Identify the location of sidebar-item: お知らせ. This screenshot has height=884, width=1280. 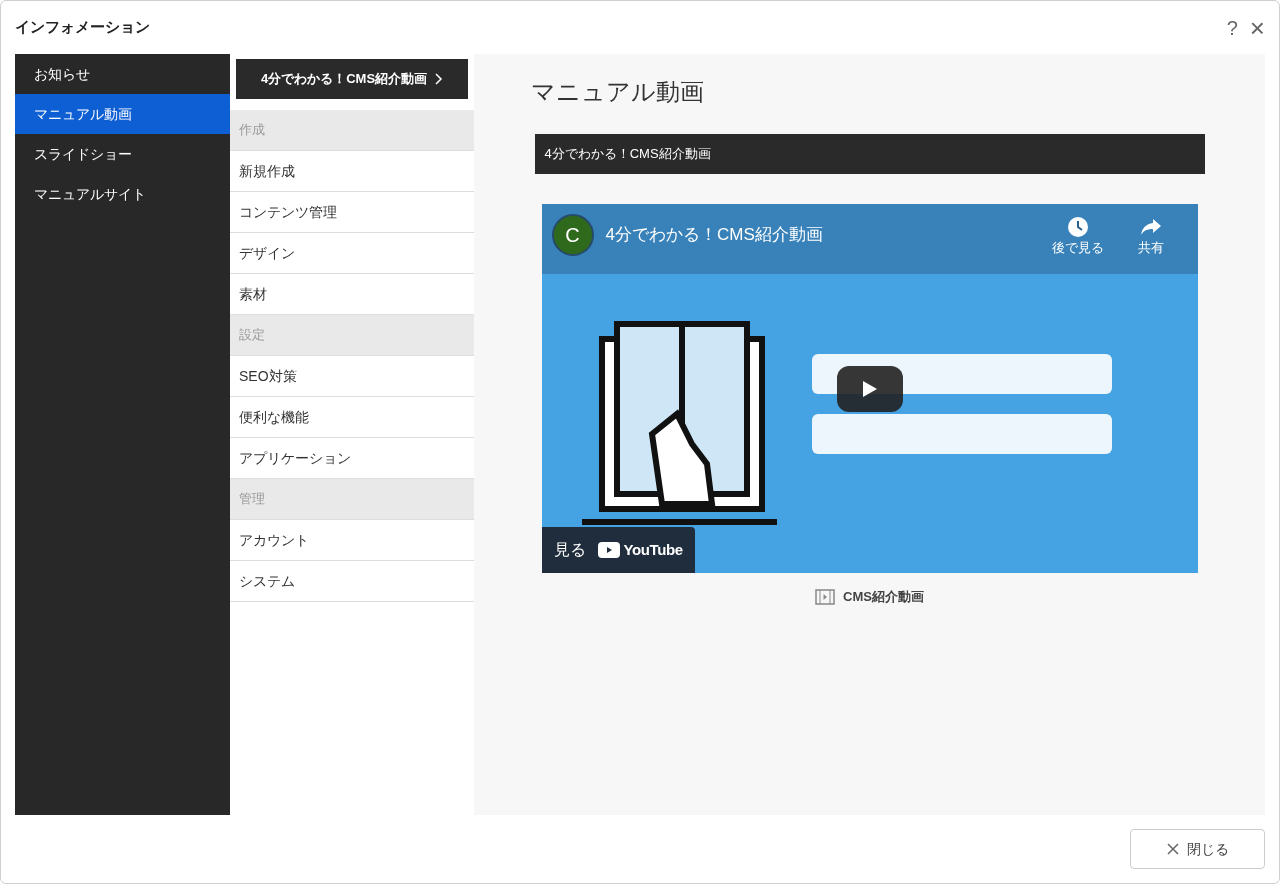
(122, 74).